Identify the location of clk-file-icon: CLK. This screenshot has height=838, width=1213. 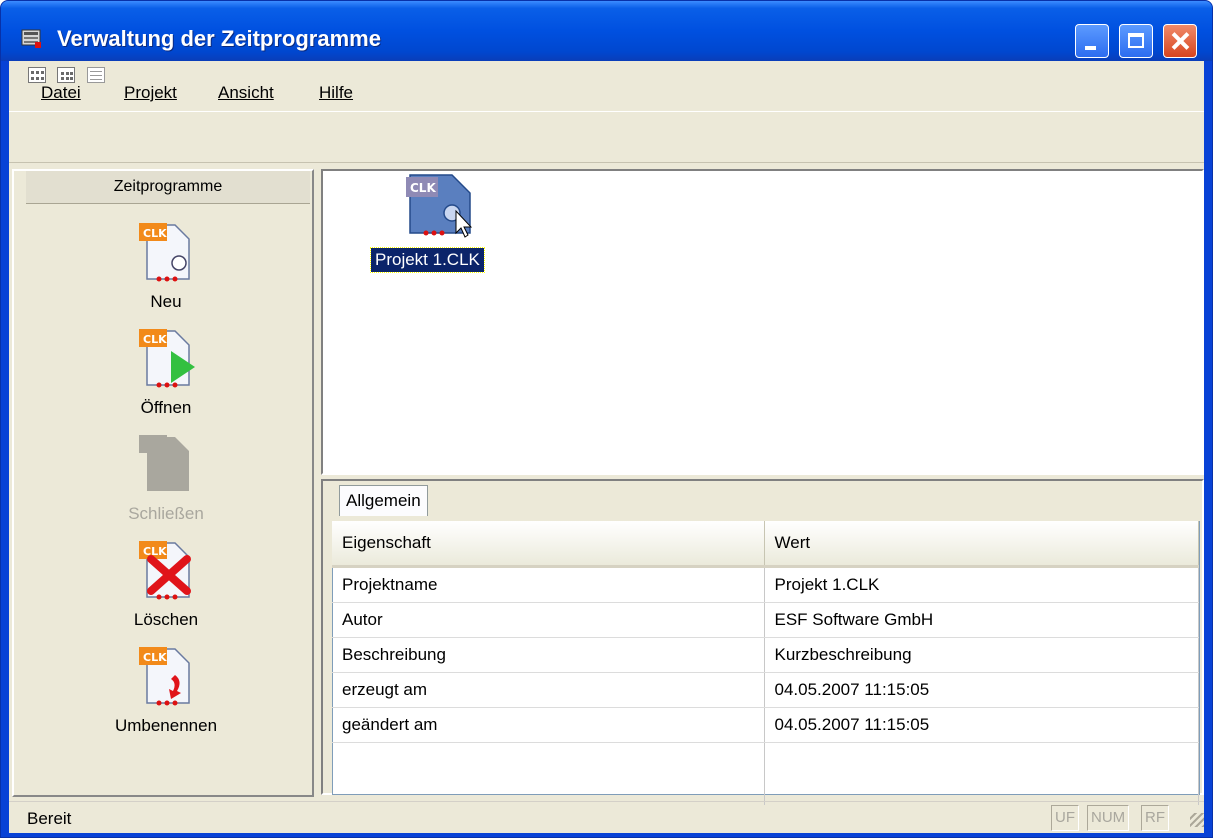
(438, 206).